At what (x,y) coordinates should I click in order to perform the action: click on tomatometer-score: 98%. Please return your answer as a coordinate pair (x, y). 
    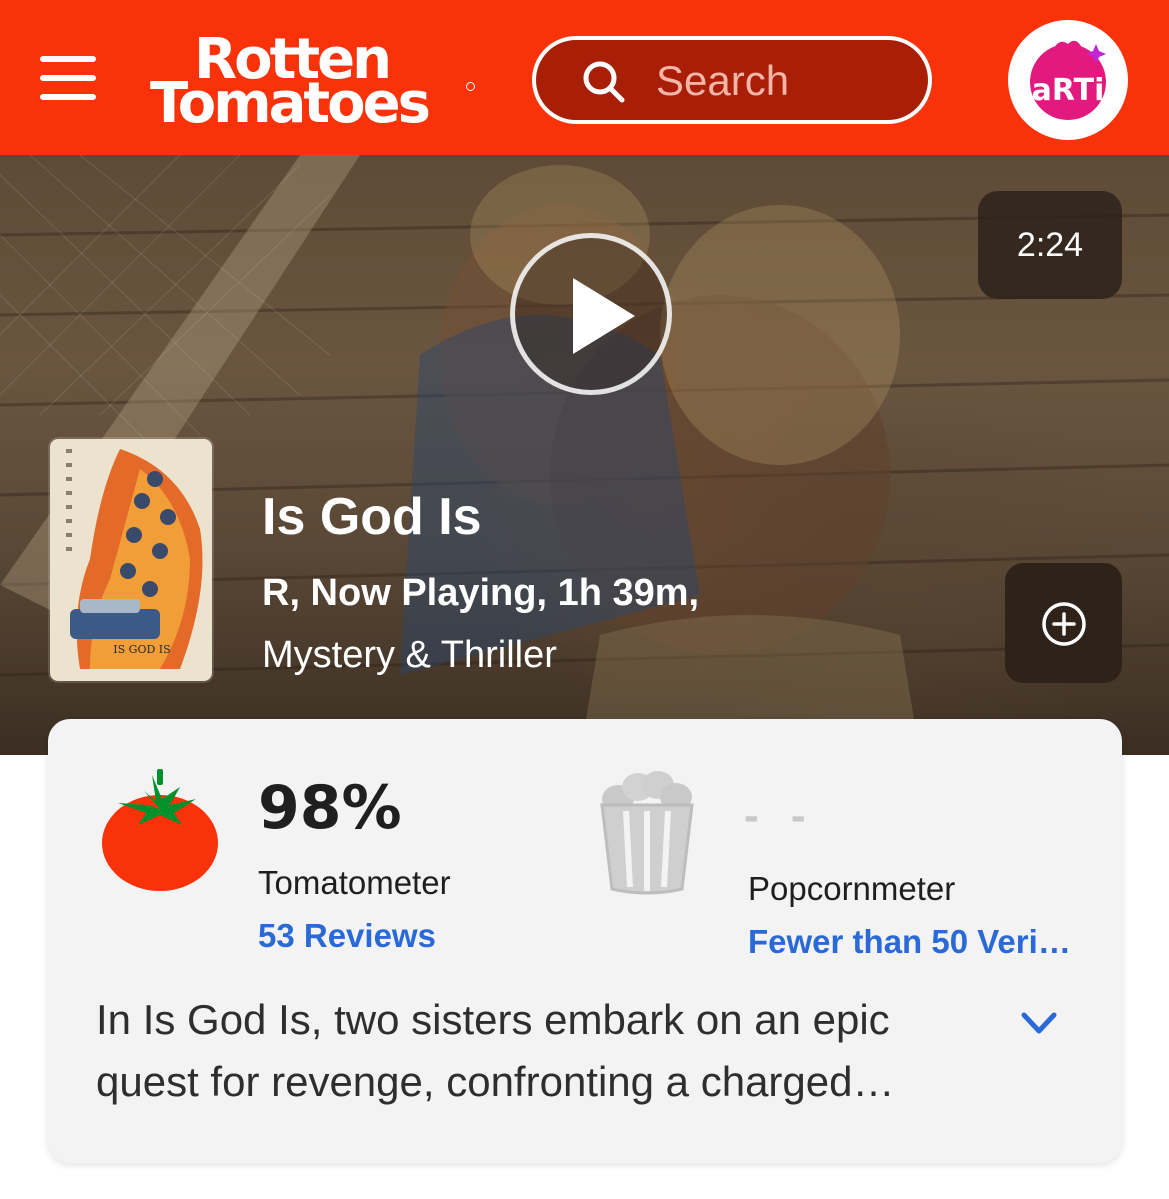
    Looking at the image, I should click on (330, 808).